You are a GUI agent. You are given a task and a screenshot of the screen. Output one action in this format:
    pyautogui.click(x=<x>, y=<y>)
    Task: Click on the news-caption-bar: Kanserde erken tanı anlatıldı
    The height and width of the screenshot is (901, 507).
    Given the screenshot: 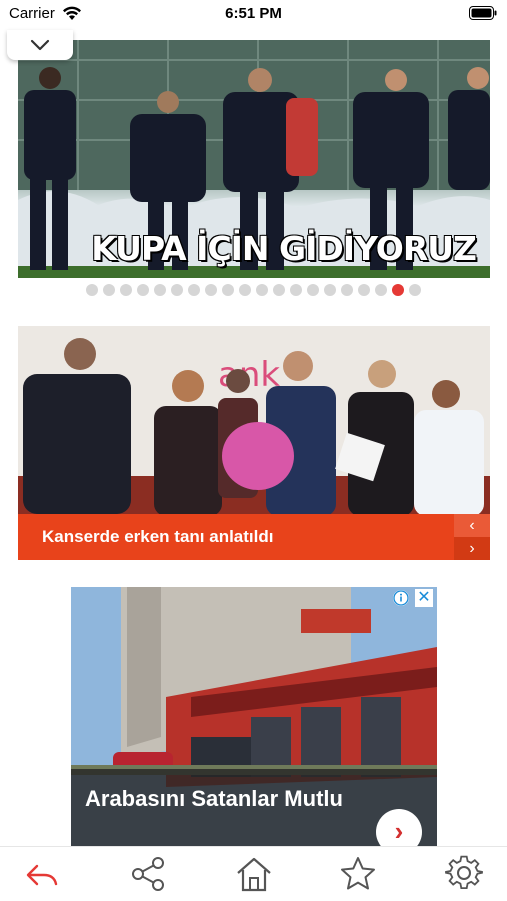 What is the action you would take?
    pyautogui.click(x=236, y=537)
    